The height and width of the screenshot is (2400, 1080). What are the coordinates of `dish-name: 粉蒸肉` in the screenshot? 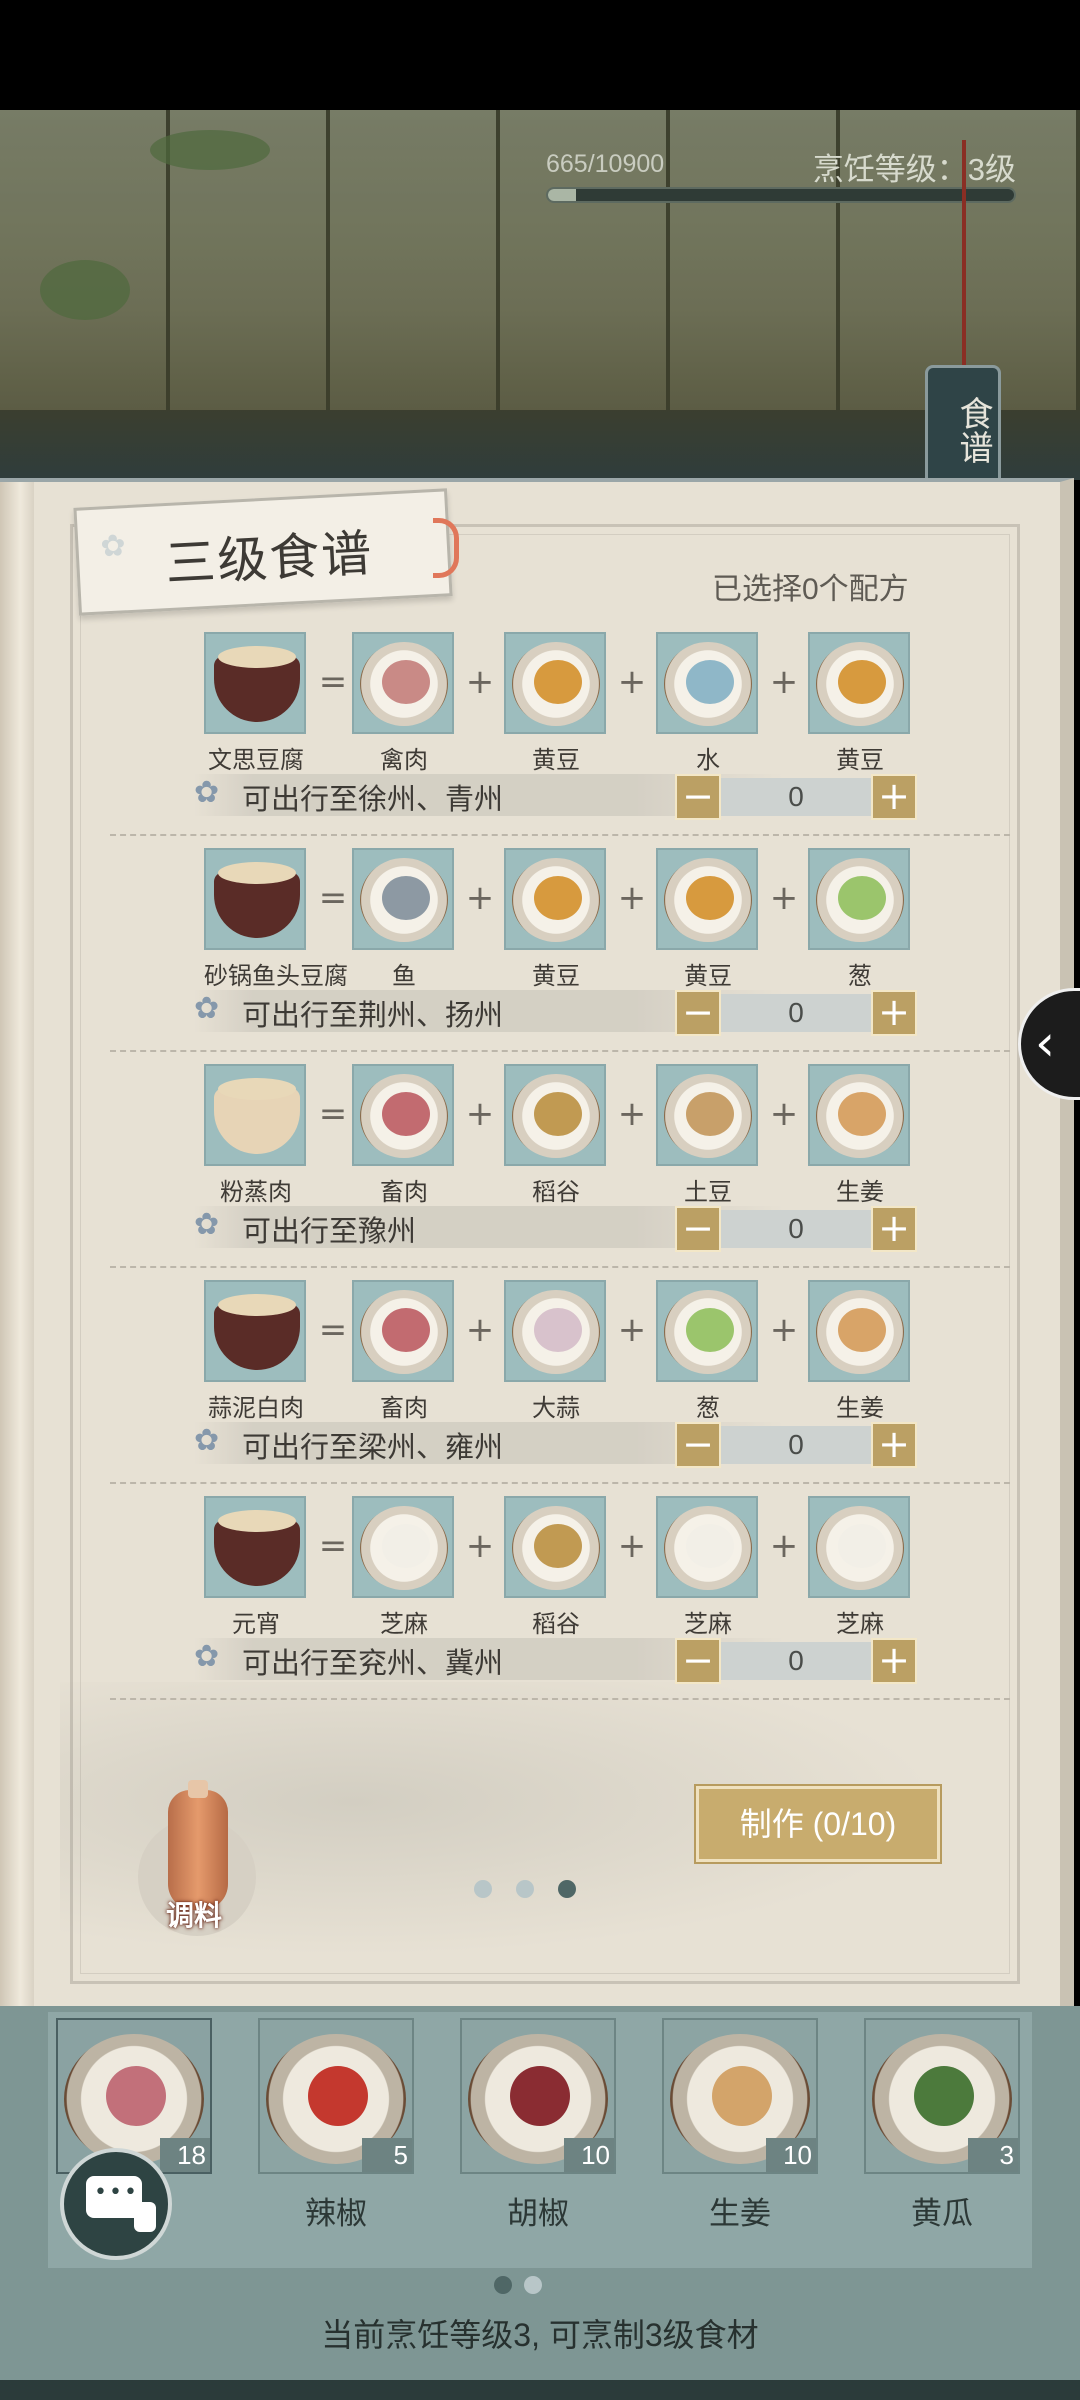 It's located at (256, 1192).